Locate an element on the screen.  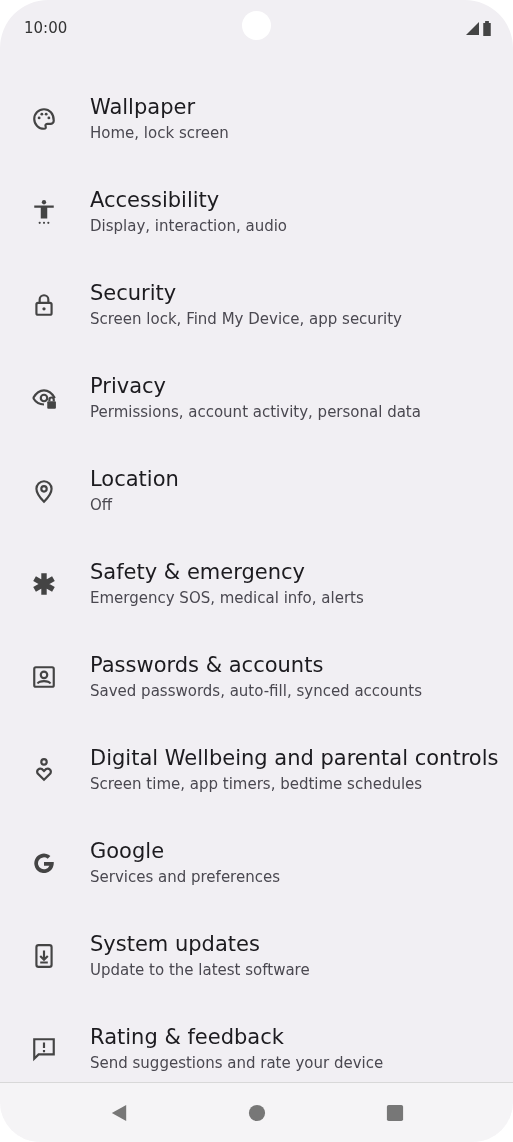
settings-item: Passwords & accounts Saved passwords, auto-fill, synced accounts is located at coordinates (256, 676).